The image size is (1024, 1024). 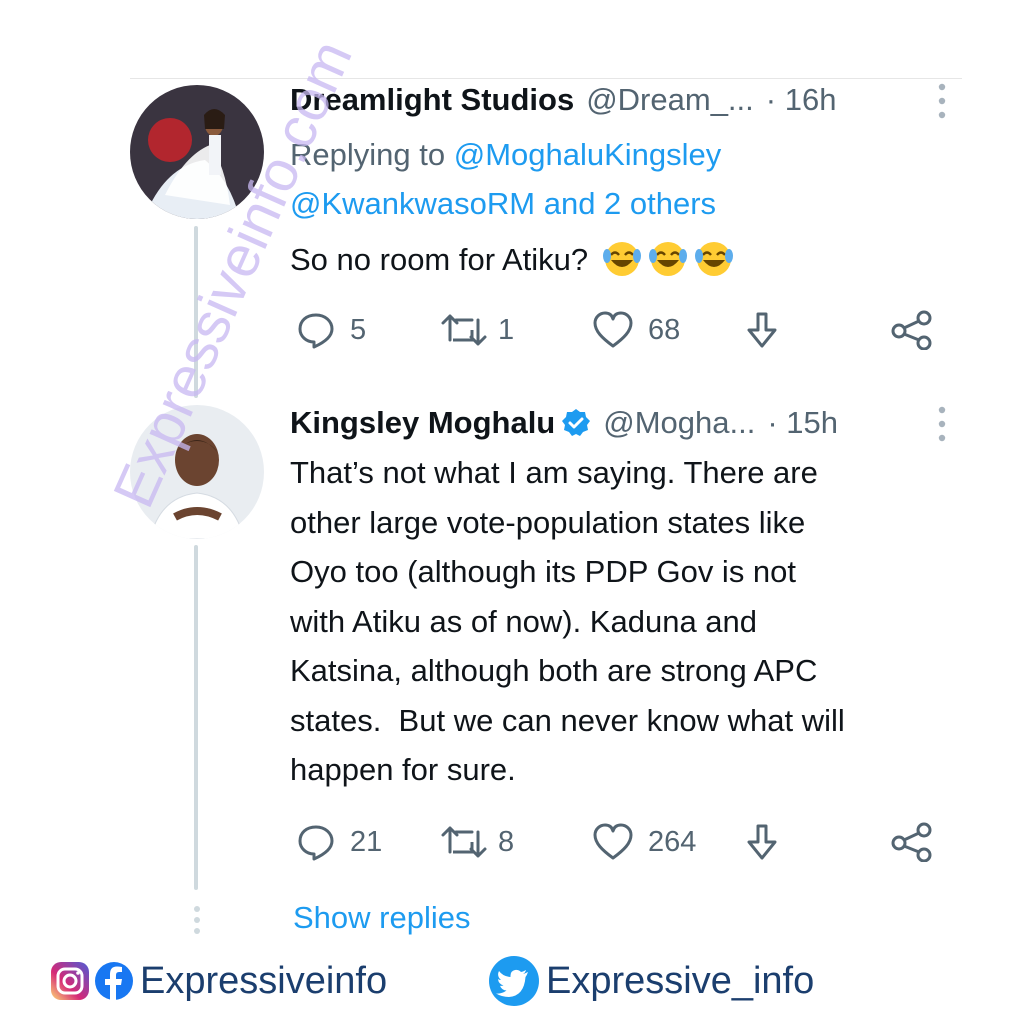 I want to click on laughing-emoji-icon, so click(x=668, y=266).